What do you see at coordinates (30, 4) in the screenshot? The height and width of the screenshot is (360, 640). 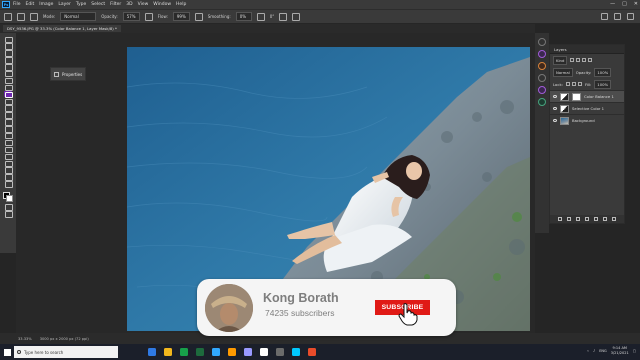 I see `menu-edit: Edit` at bounding box center [30, 4].